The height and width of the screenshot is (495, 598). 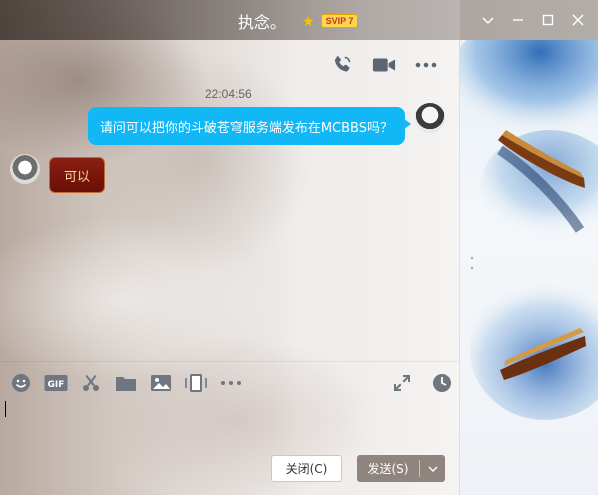 I want to click on minimize-icon, so click(x=518, y=20).